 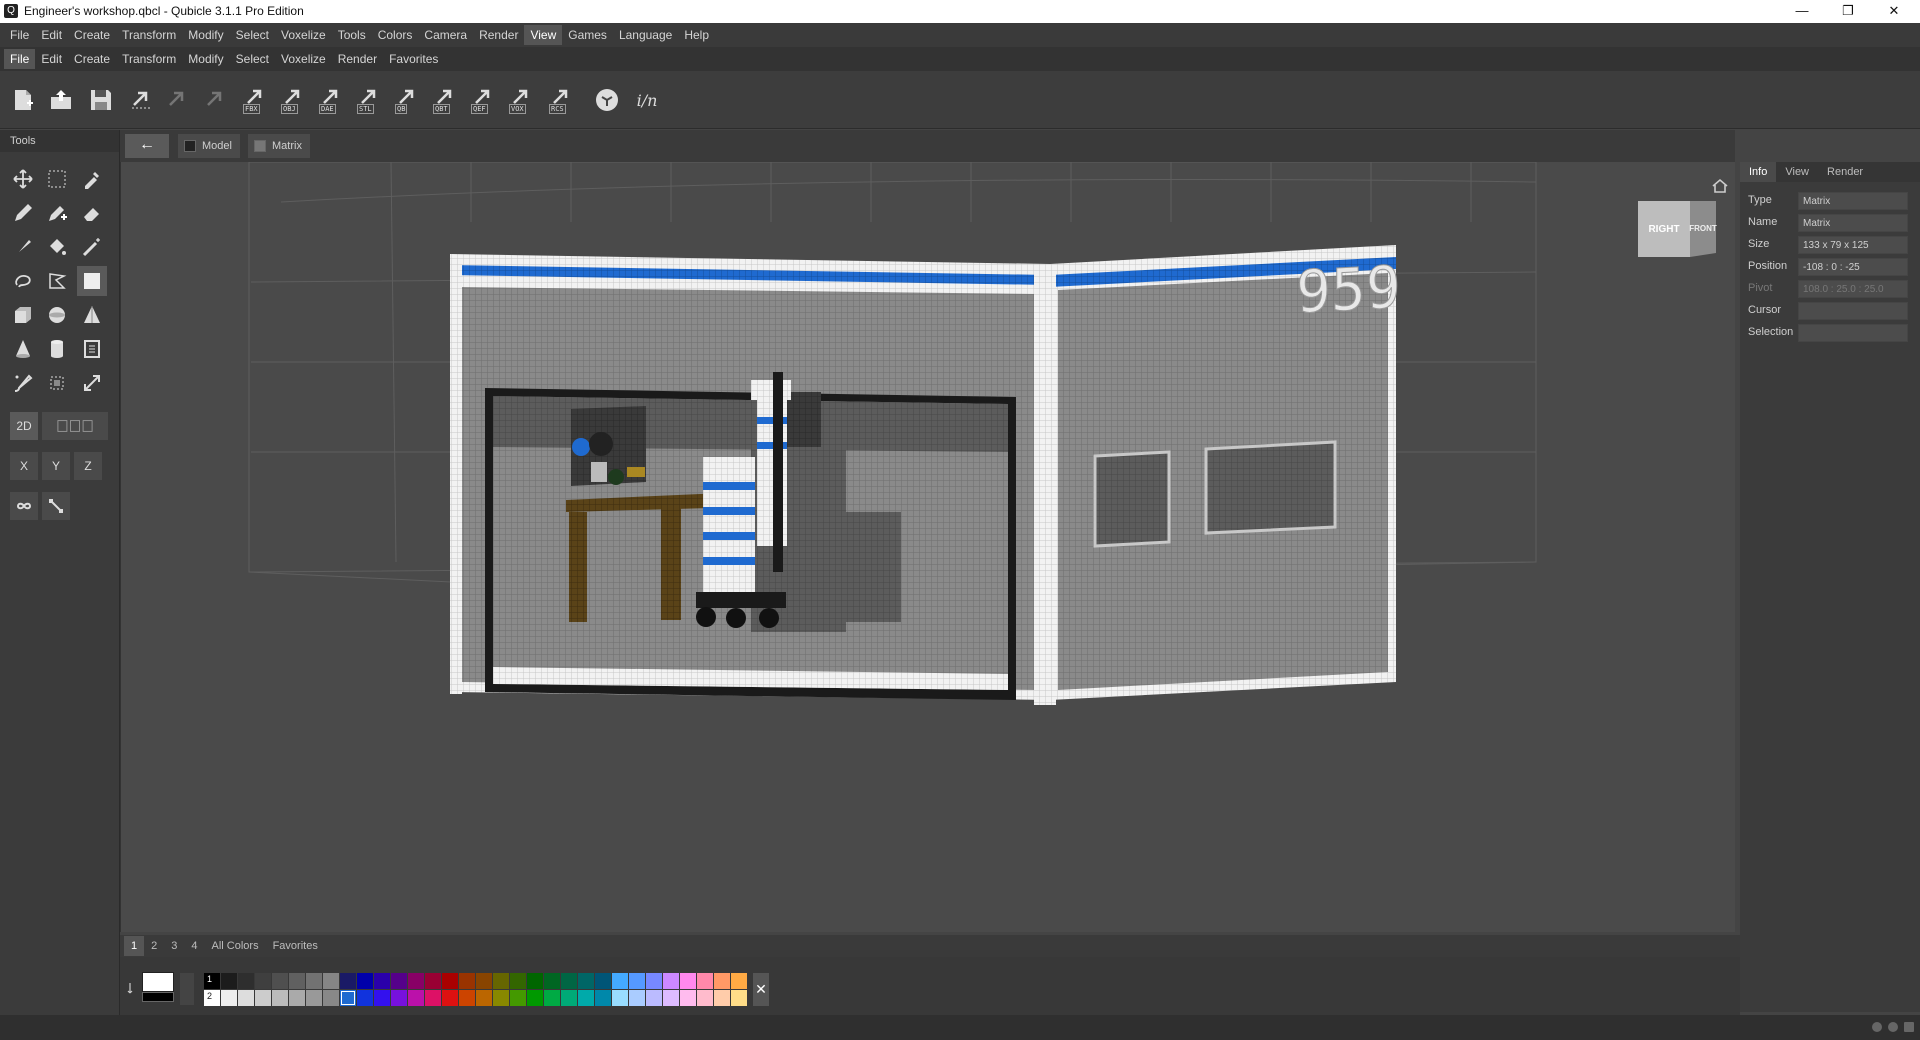 I want to click on redo-button, so click(x=215, y=100).